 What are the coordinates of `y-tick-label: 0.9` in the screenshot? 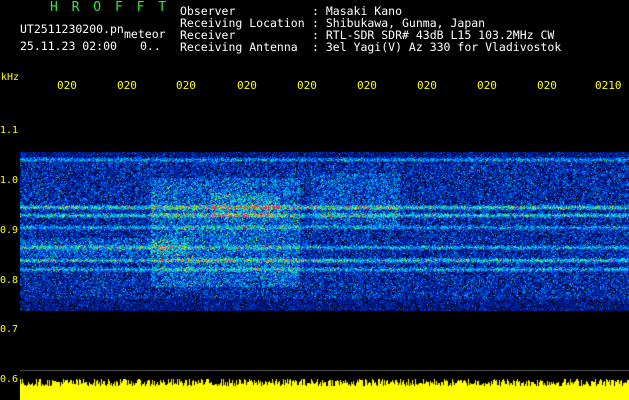 It's located at (9, 230).